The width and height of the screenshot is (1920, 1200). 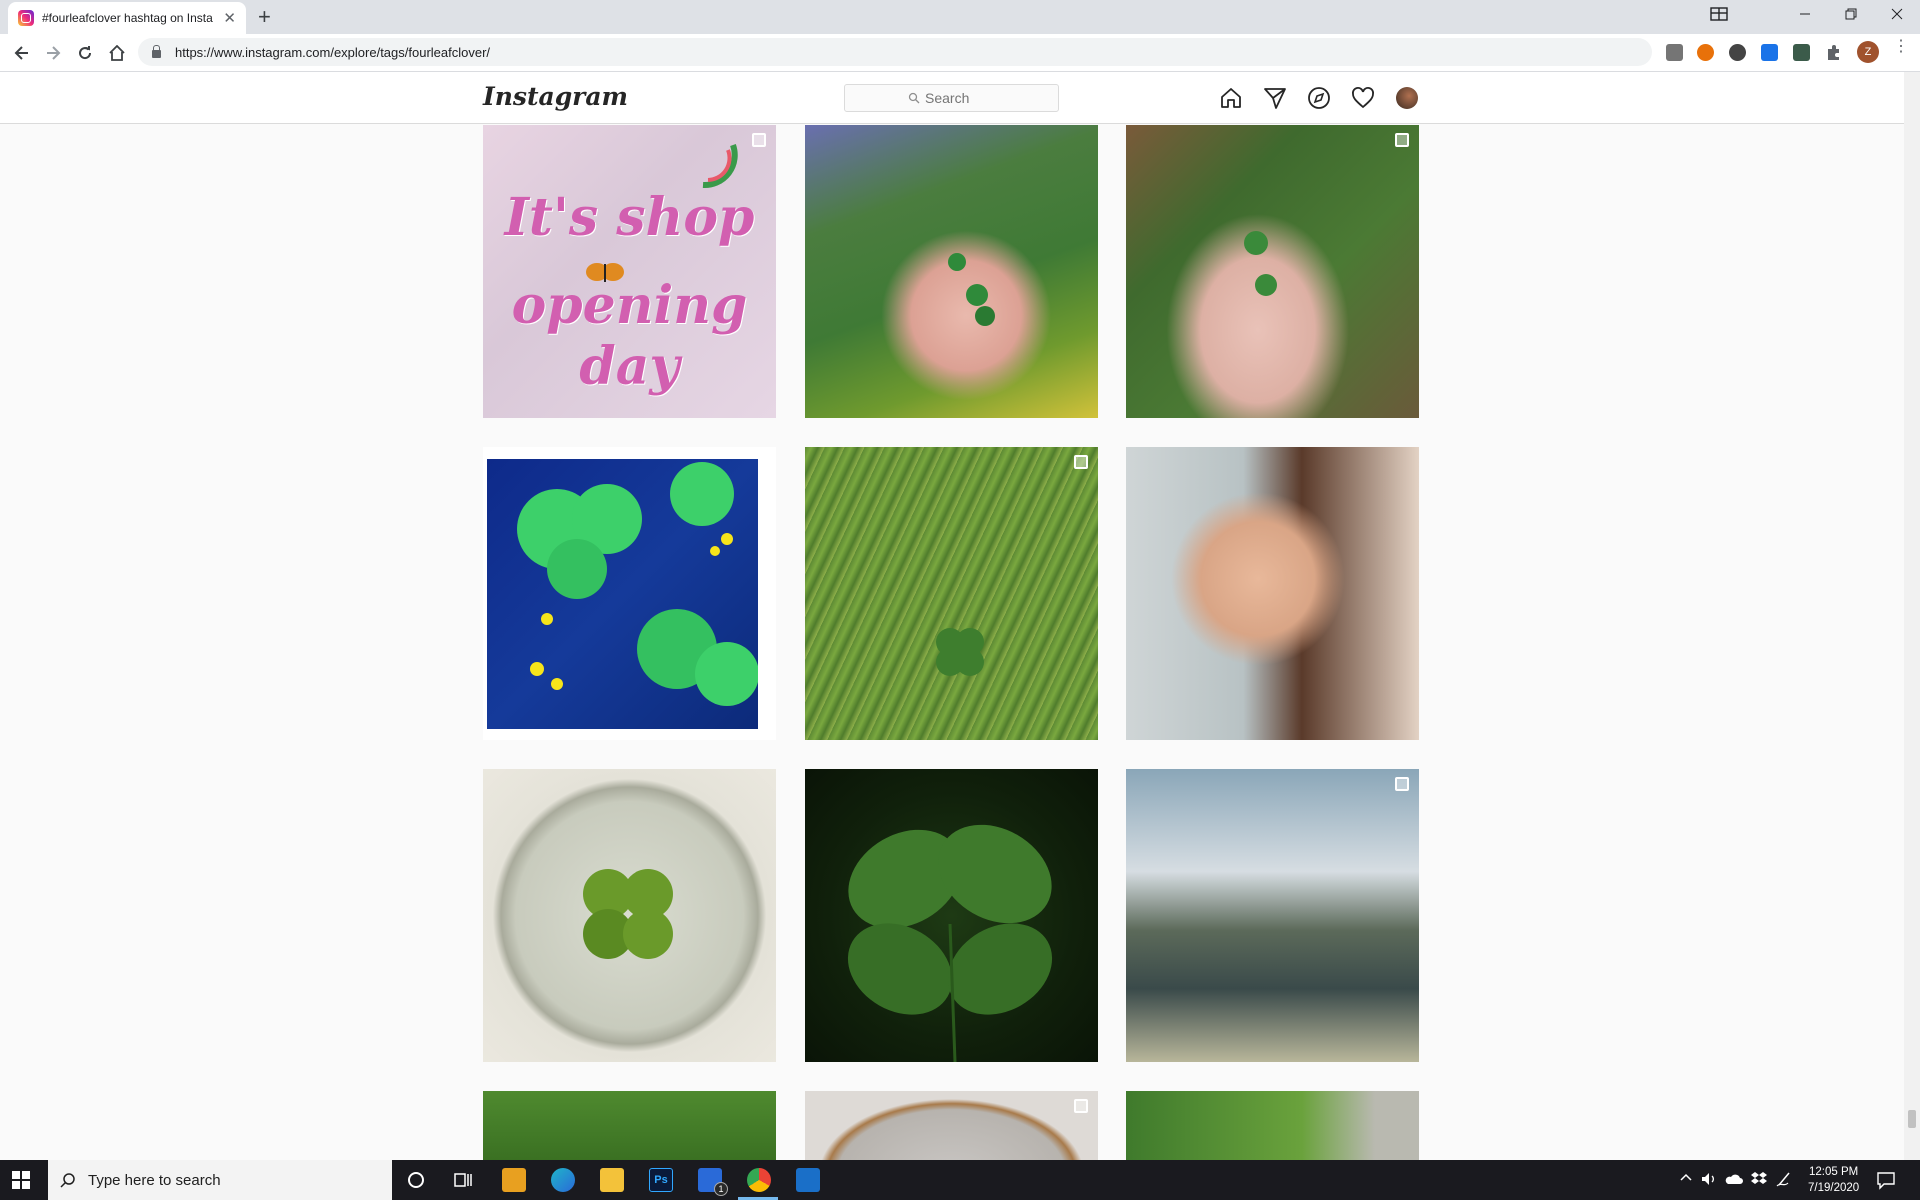 What do you see at coordinates (1407, 98) in the screenshot?
I see `user-avatar` at bounding box center [1407, 98].